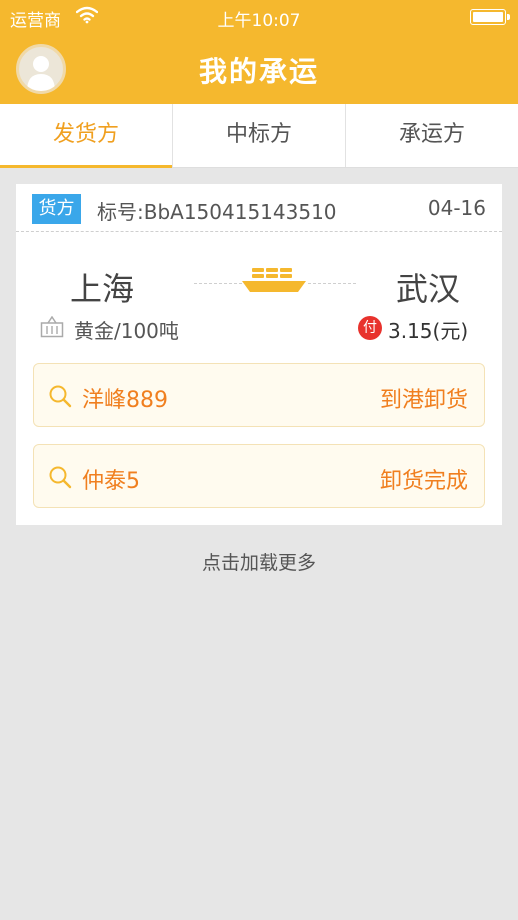 Image resolution: width=518 pixels, height=920 pixels. I want to click on cargo-box-icon, so click(52, 327).